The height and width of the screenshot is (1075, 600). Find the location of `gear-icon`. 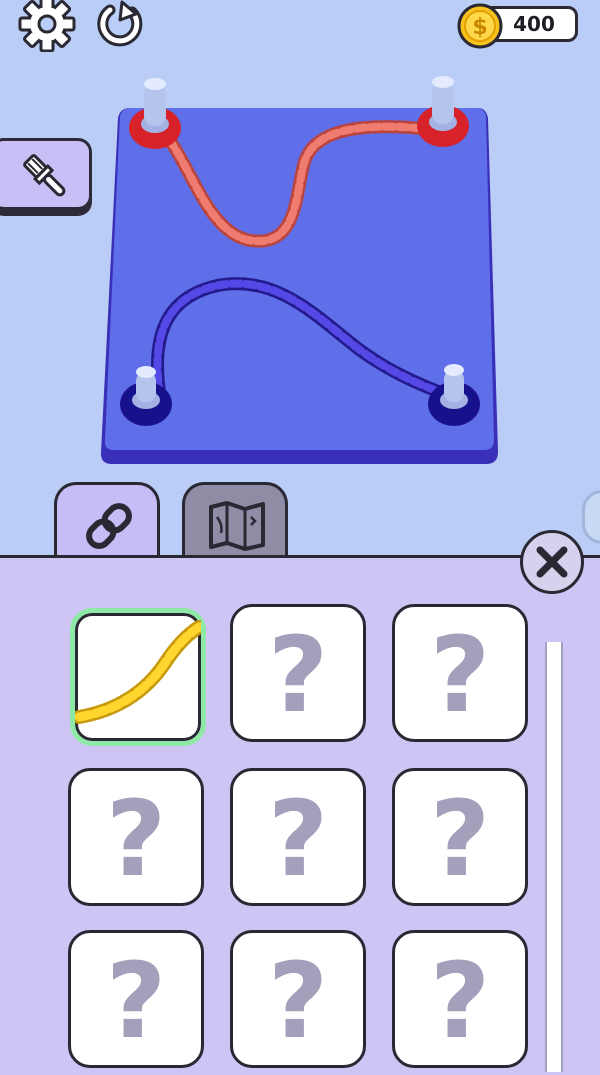

gear-icon is located at coordinates (47, 26).